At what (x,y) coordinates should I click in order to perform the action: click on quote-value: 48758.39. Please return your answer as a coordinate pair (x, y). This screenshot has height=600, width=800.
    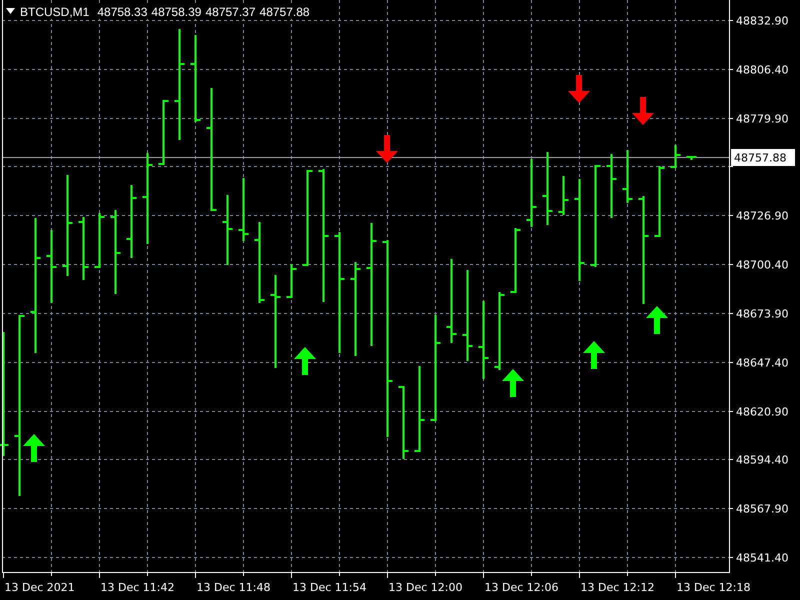
    Looking at the image, I should click on (176, 12).